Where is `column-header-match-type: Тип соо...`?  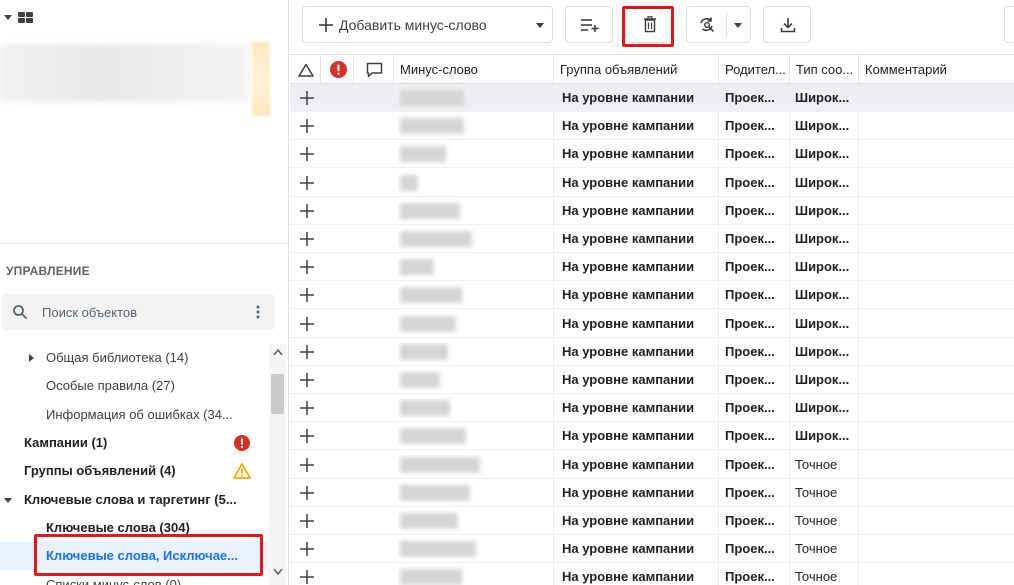 column-header-match-type: Тип соо... is located at coordinates (824, 69).